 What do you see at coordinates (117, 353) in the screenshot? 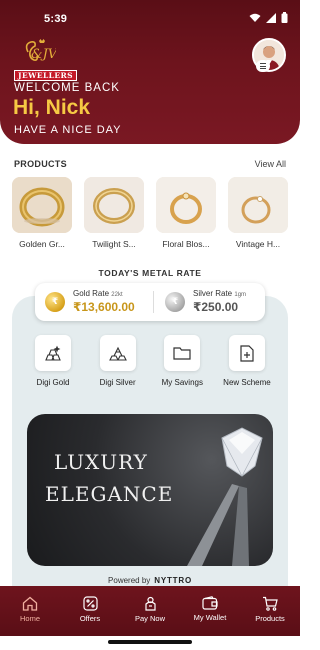
I see `silver-bars-icon` at bounding box center [117, 353].